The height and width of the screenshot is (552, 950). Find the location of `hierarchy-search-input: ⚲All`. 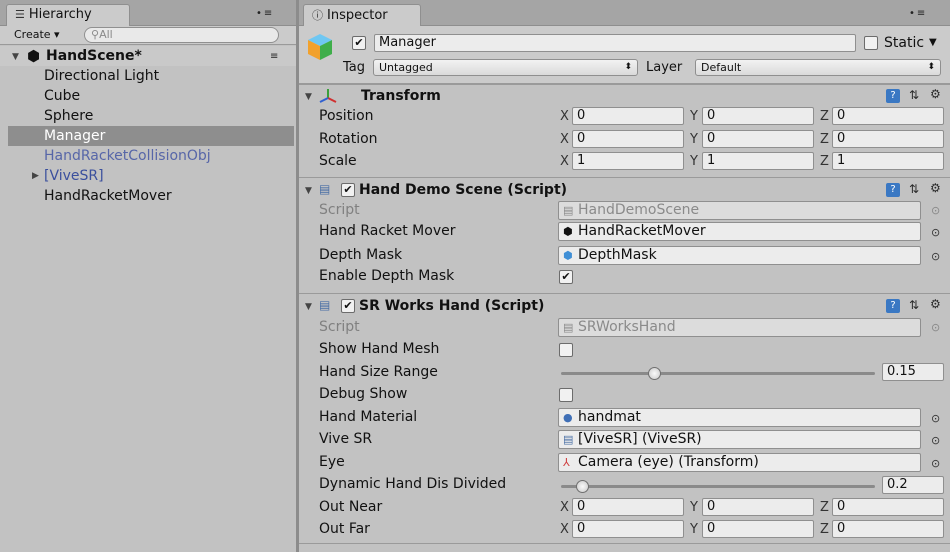

hierarchy-search-input: ⚲All is located at coordinates (181, 35).